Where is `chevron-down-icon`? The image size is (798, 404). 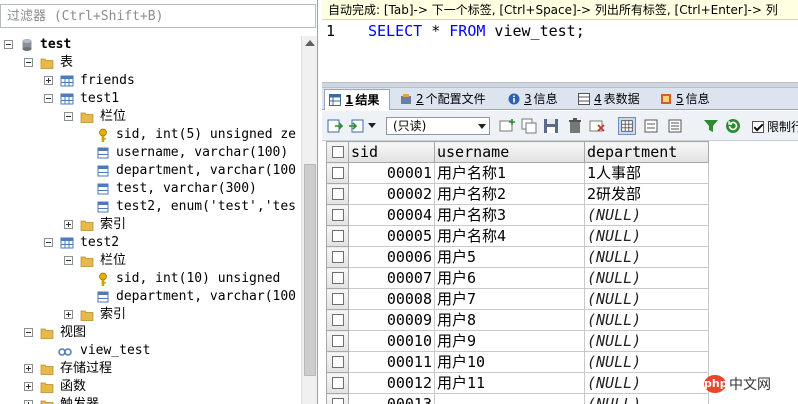 chevron-down-icon is located at coordinates (372, 125).